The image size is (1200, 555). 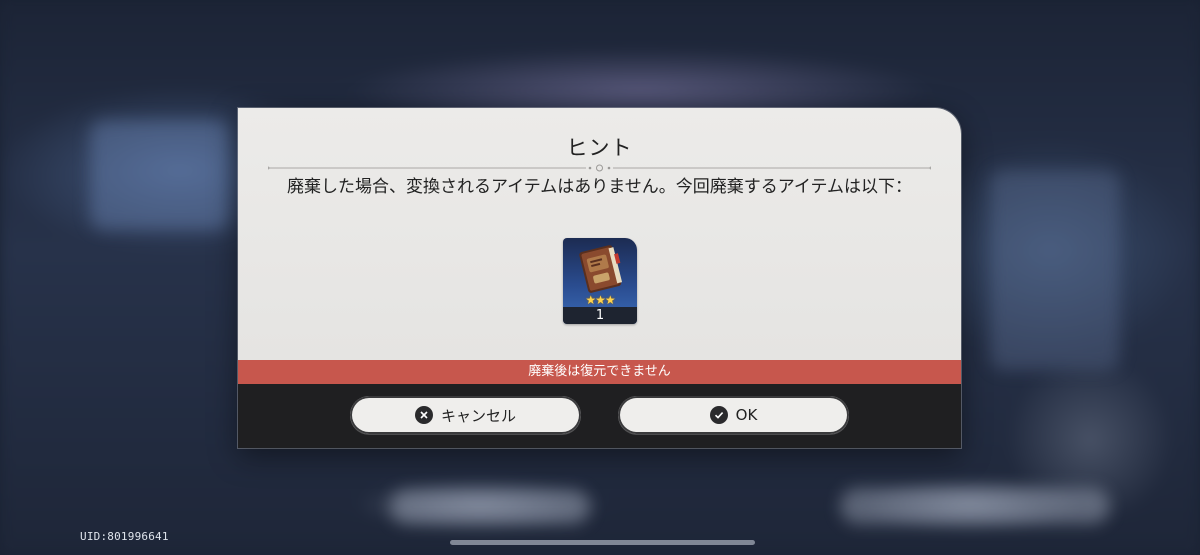 I want to click on title-divider, so click(x=599, y=168).